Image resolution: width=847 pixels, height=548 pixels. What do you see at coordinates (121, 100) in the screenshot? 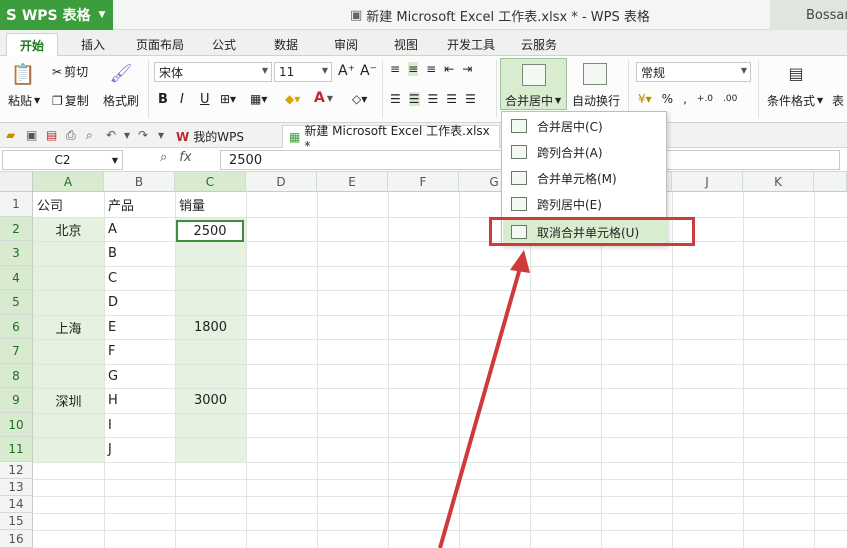
I see `format-painter-button: 格式刷` at bounding box center [121, 100].